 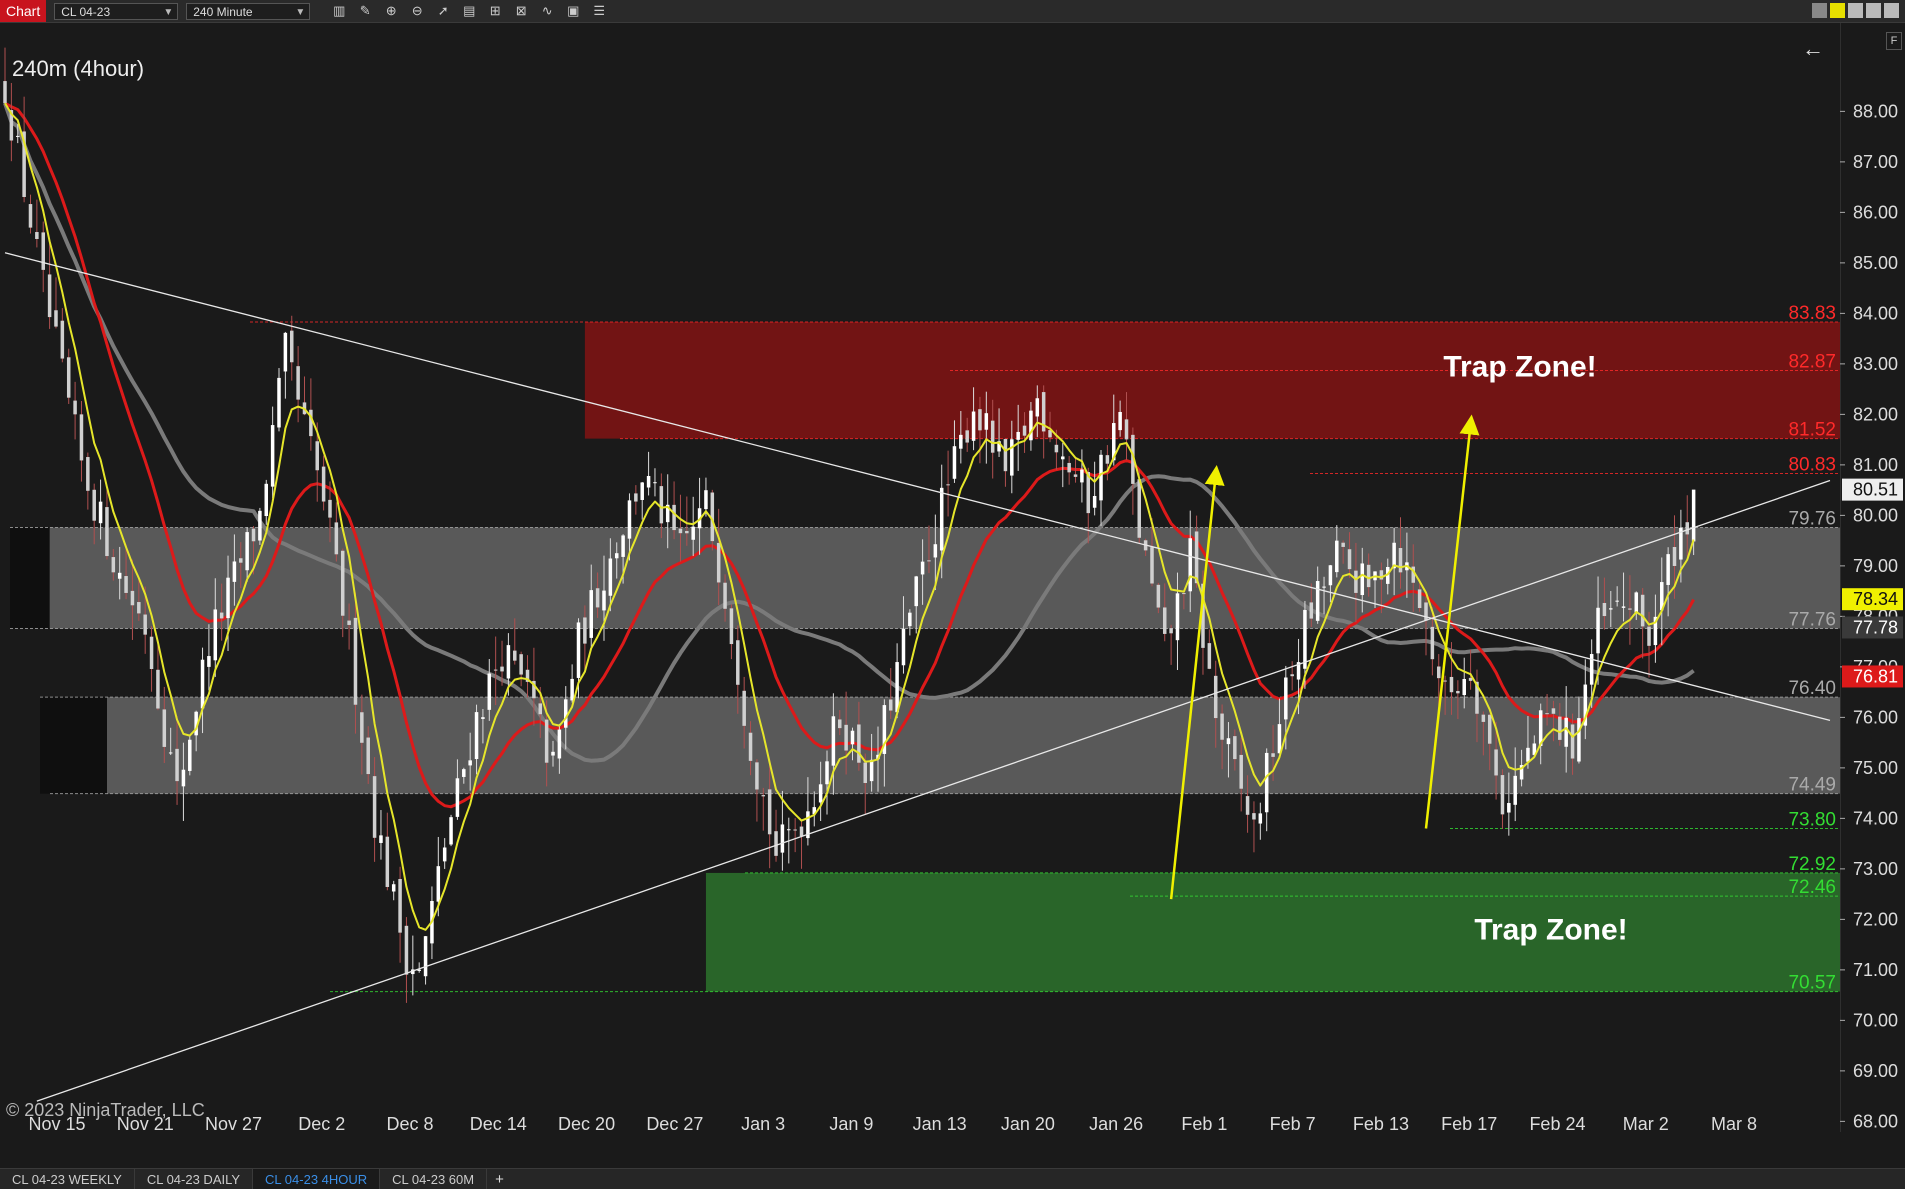 What do you see at coordinates (1891, 10) in the screenshot?
I see `close-icon` at bounding box center [1891, 10].